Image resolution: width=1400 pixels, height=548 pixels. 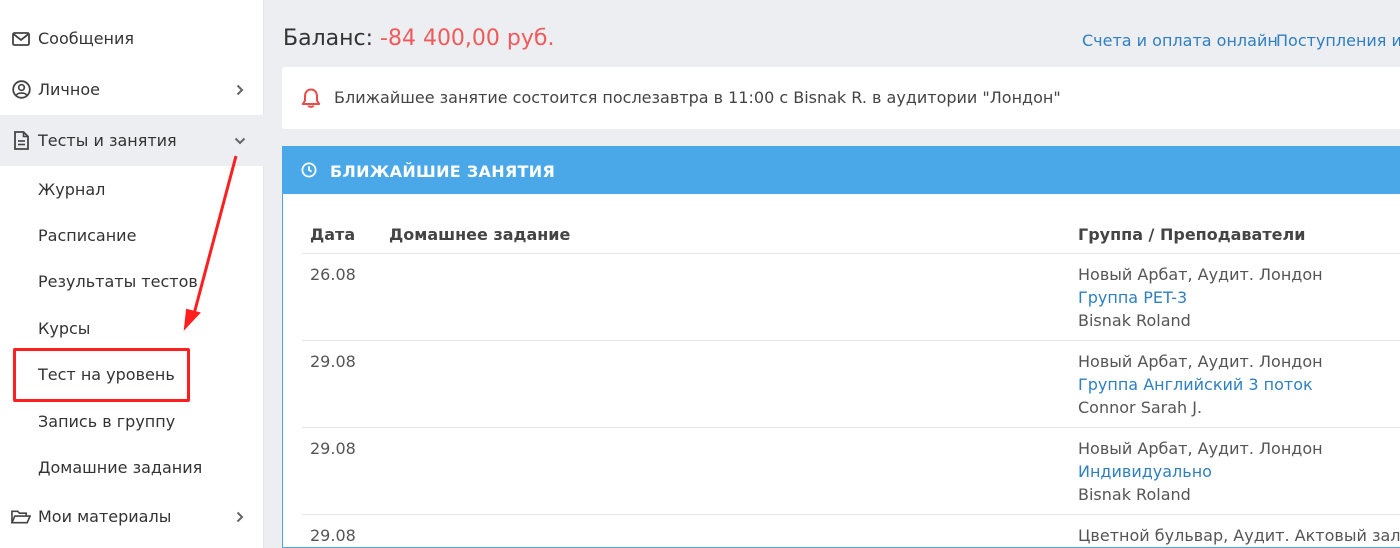 What do you see at coordinates (328, 38) in the screenshot?
I see `balance-label: Баланс:` at bounding box center [328, 38].